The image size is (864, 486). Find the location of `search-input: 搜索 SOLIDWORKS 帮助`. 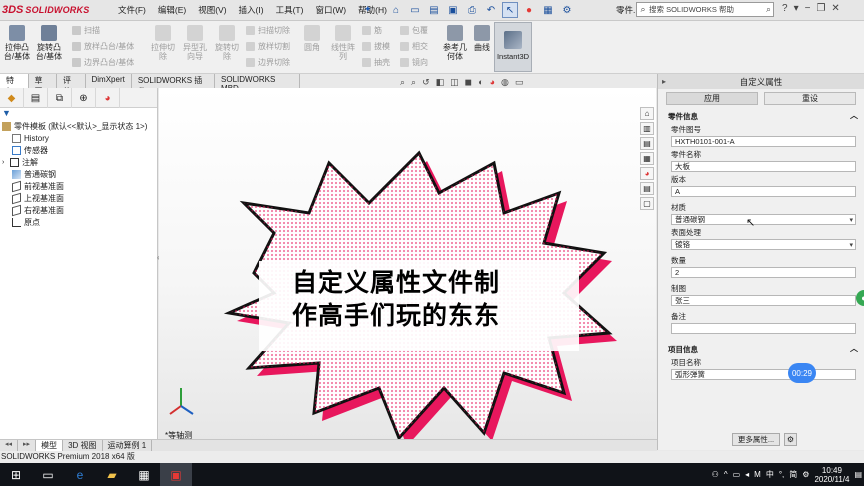

search-input: 搜索 SOLIDWORKS 帮助 is located at coordinates (707, 9).